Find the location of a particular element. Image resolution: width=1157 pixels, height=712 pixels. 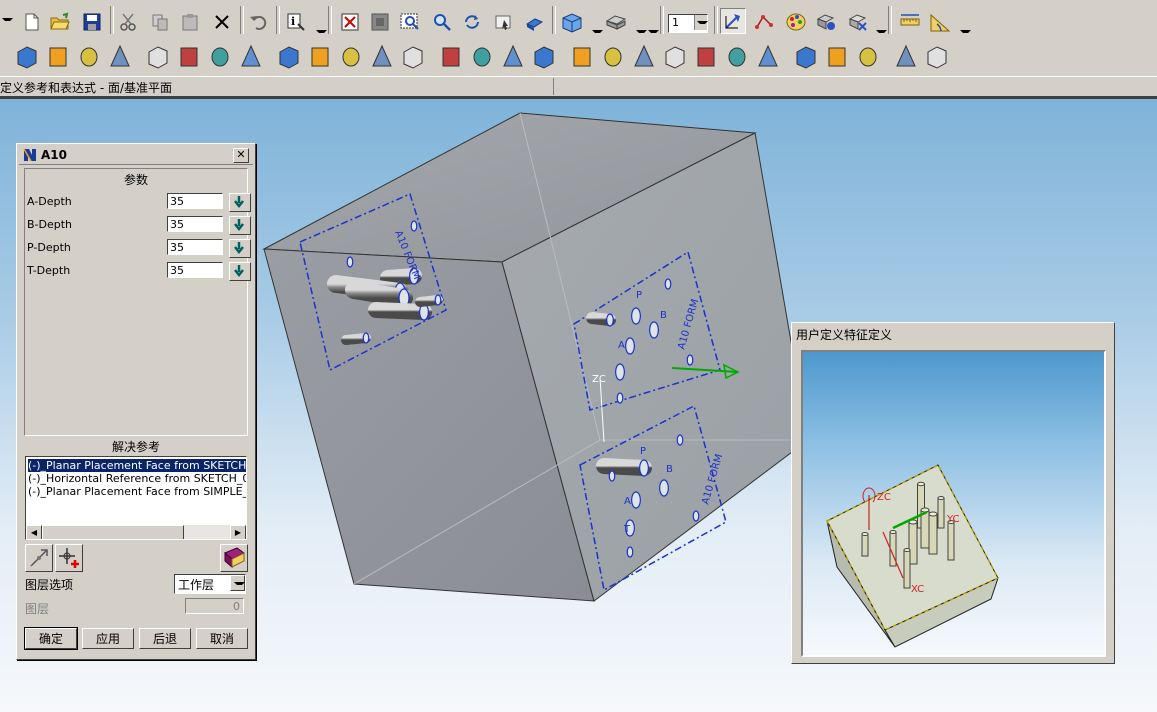

cylinder-icon is located at coordinates (289, 57).